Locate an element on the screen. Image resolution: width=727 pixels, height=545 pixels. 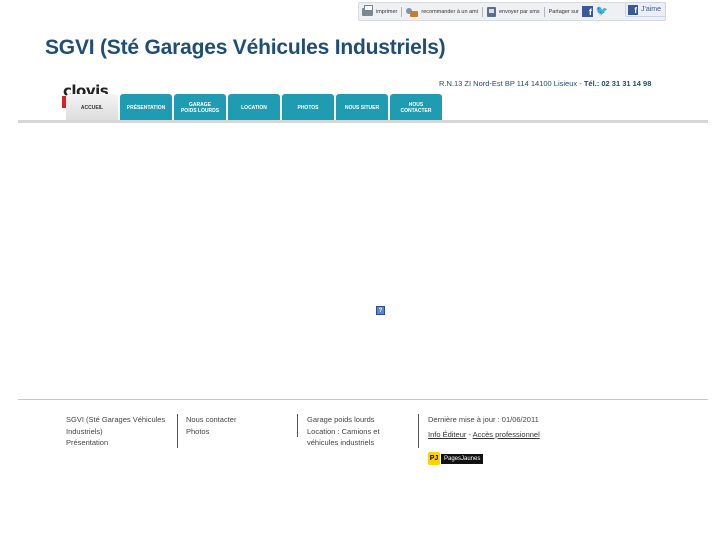
nav-tab-nous-situer: NOUS SITUER is located at coordinates (362, 107).